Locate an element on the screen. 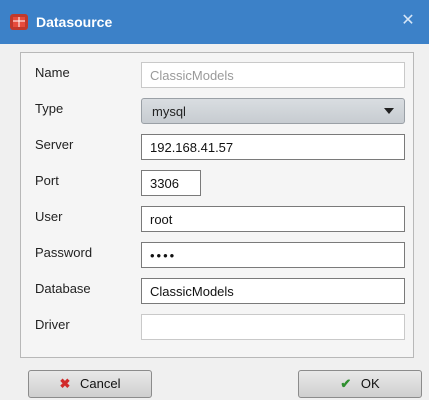 The image size is (429, 400). database-row: Database ClassicModels is located at coordinates (217, 293).